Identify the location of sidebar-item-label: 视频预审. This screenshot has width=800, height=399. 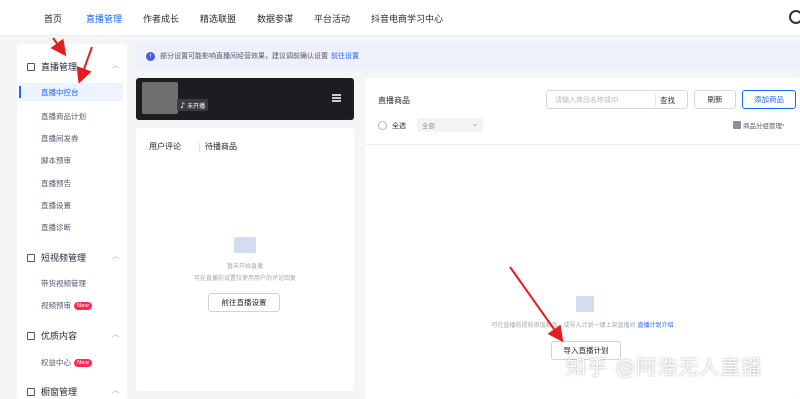
(56, 305).